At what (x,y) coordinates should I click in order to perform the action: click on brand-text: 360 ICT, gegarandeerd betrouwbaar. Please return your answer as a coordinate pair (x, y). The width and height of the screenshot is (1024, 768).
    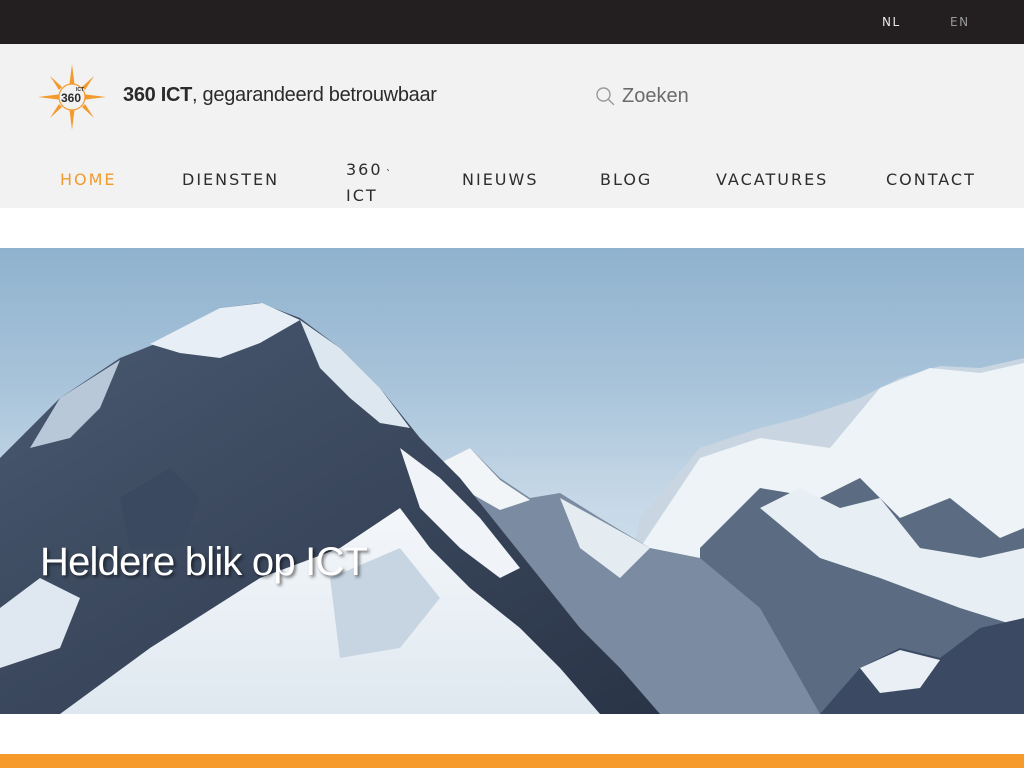
    Looking at the image, I should click on (280, 95).